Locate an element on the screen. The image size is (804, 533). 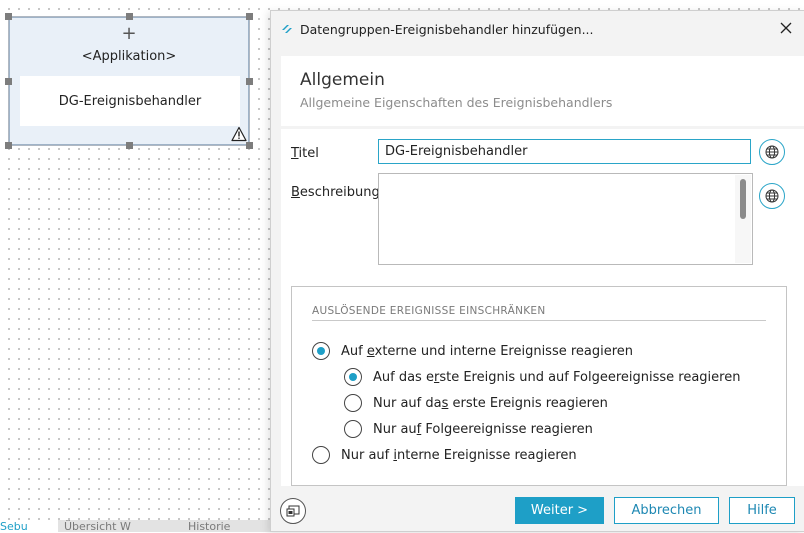
app-icon is located at coordinates (287, 29).